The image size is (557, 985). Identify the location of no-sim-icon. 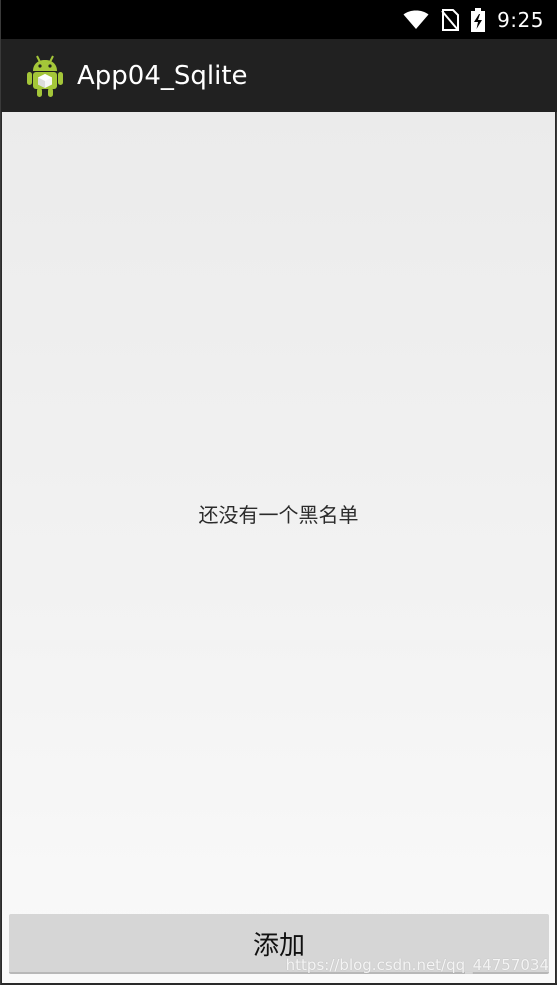
(450, 19).